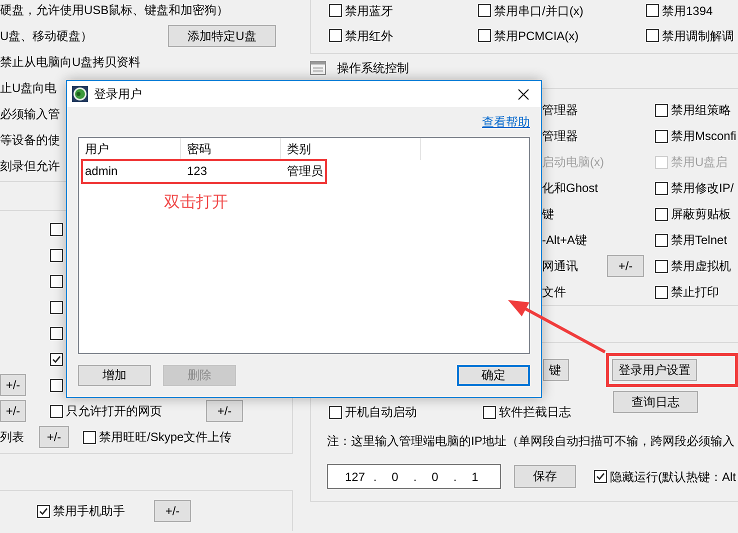 This screenshot has width=738, height=533. Describe the element at coordinates (30, 166) in the screenshot. I see `setting-text: 刻录但允许` at that location.